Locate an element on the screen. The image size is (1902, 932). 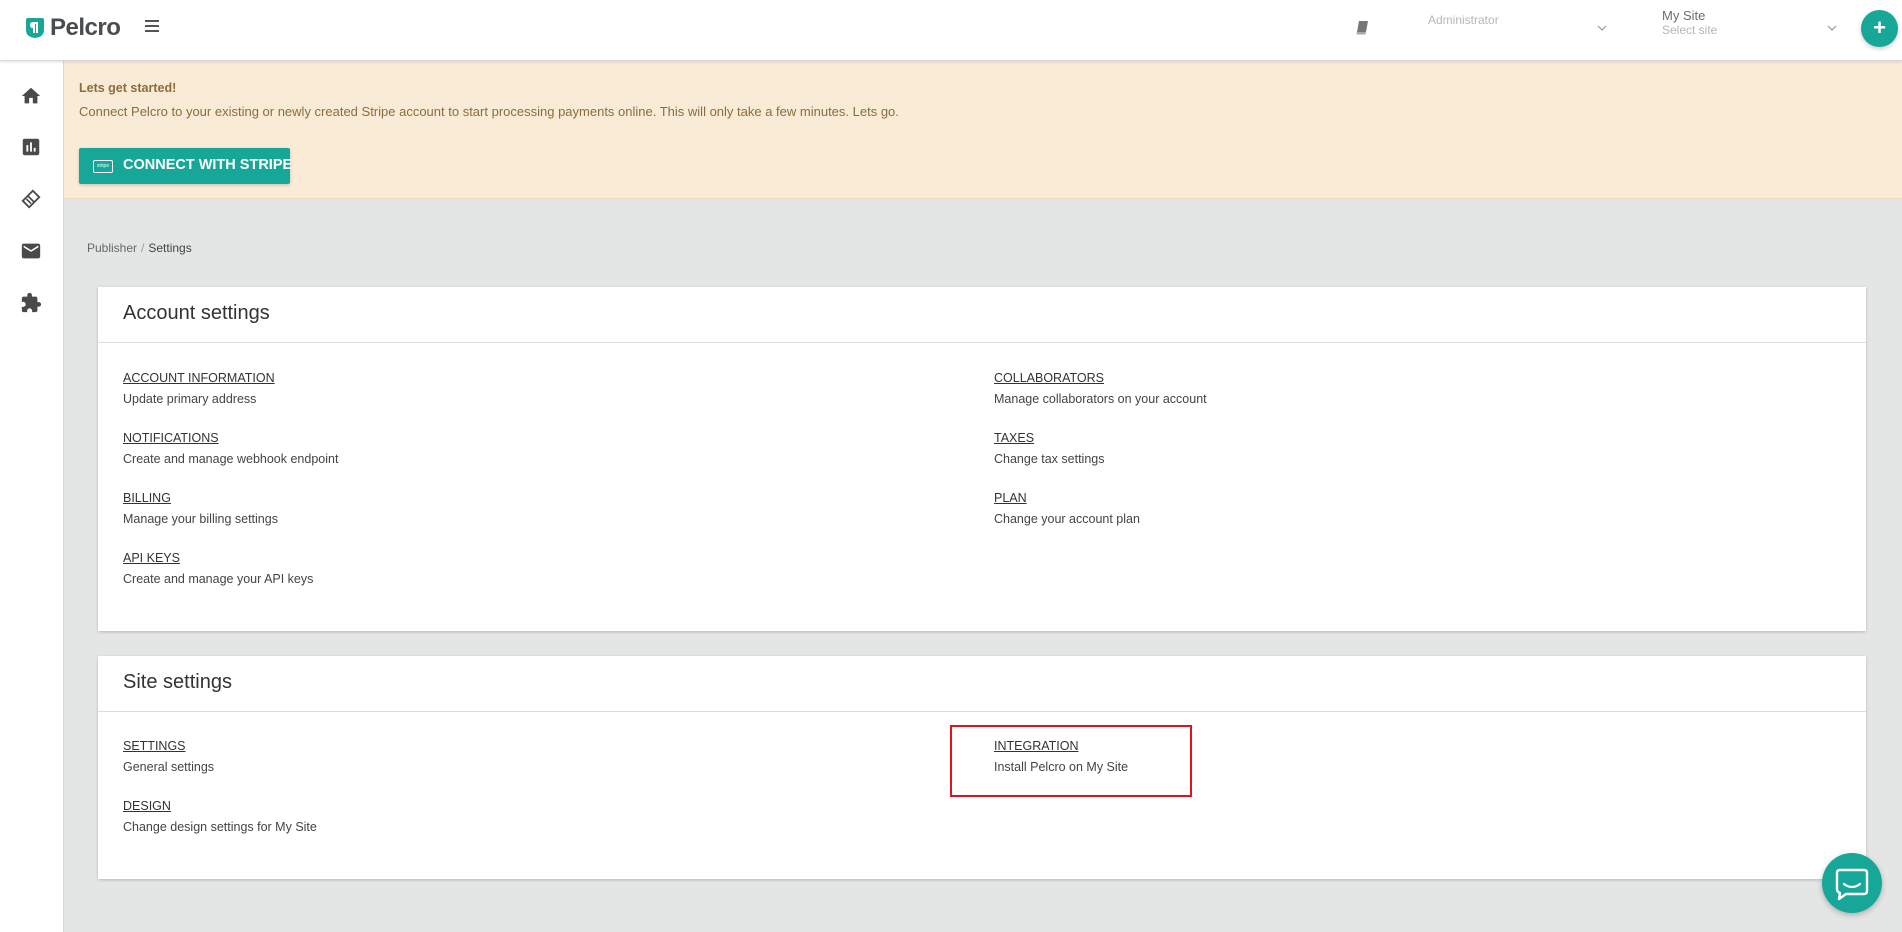
connect-with-stripe-label: CONNECT WITH STRIPE is located at coordinates (208, 165).